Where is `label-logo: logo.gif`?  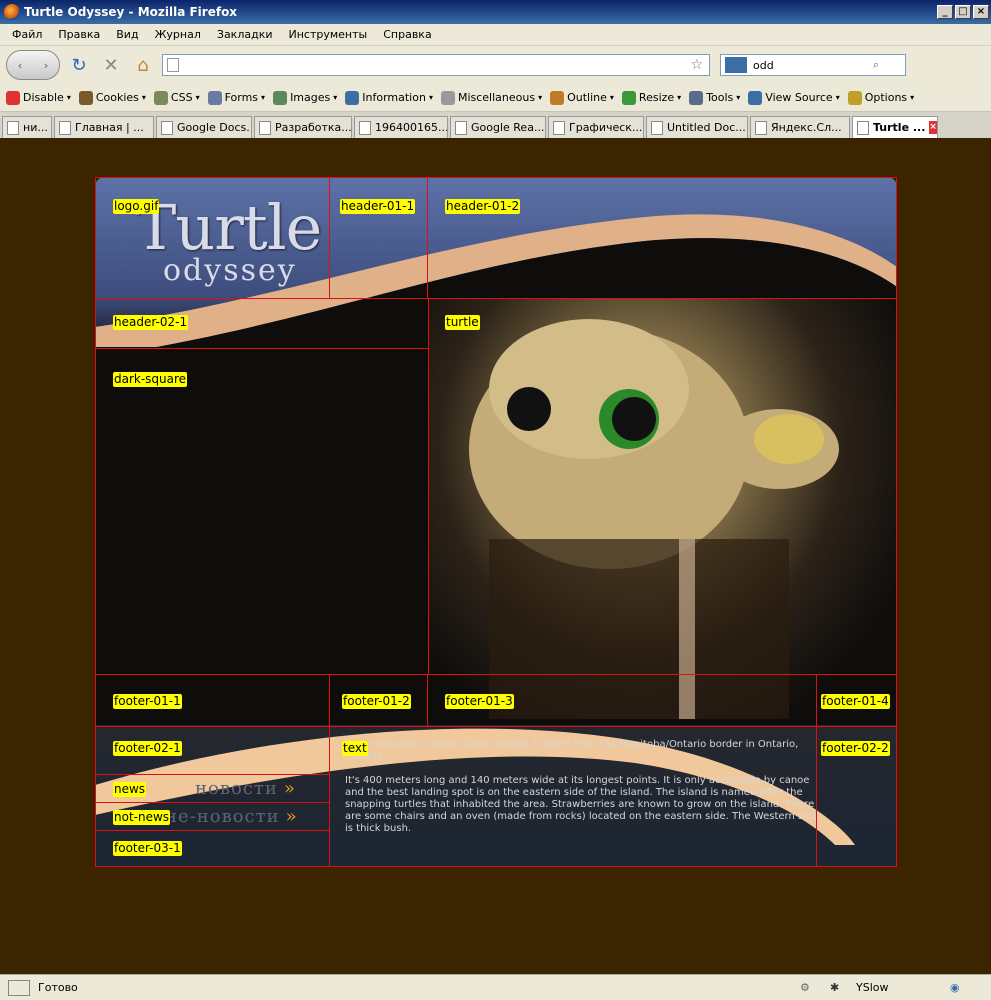
label-logo: logo.gif is located at coordinates (136, 206).